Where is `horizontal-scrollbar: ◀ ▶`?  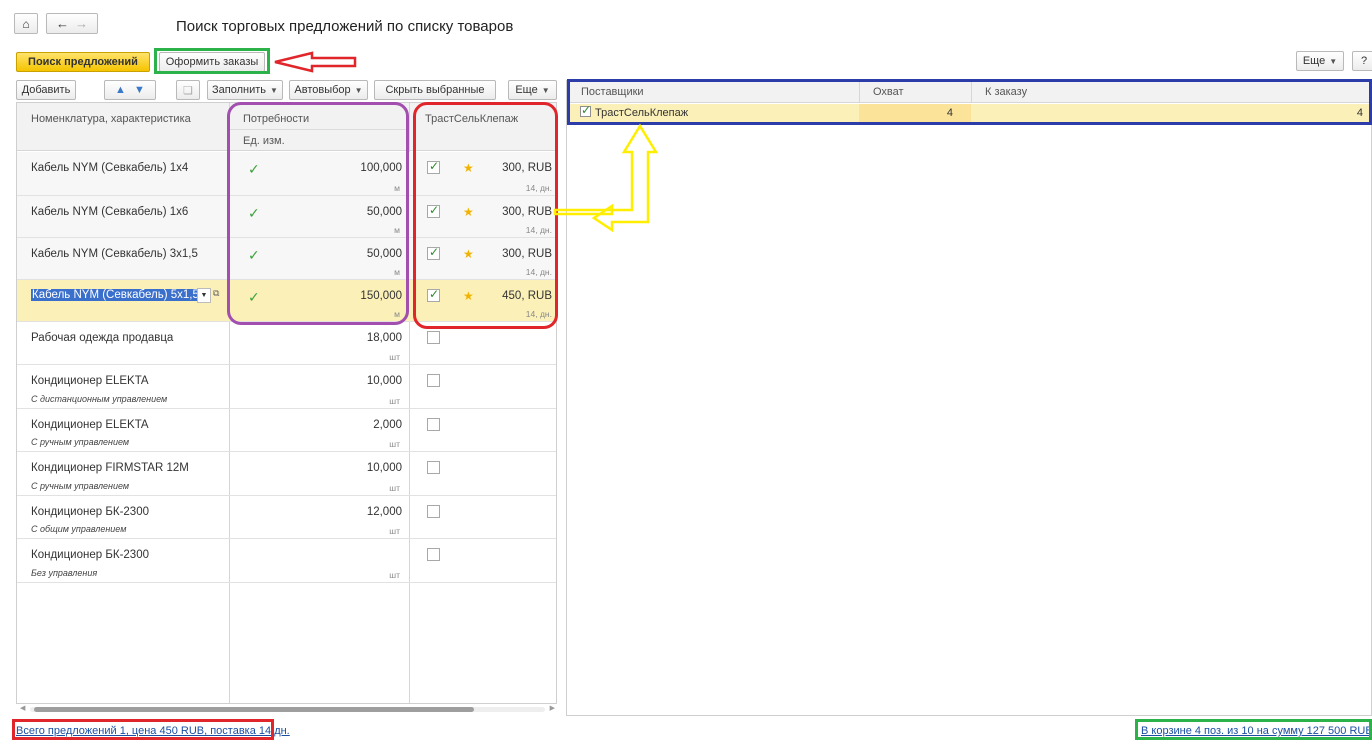
horizontal-scrollbar: ◀ ▶ is located at coordinates (287, 709).